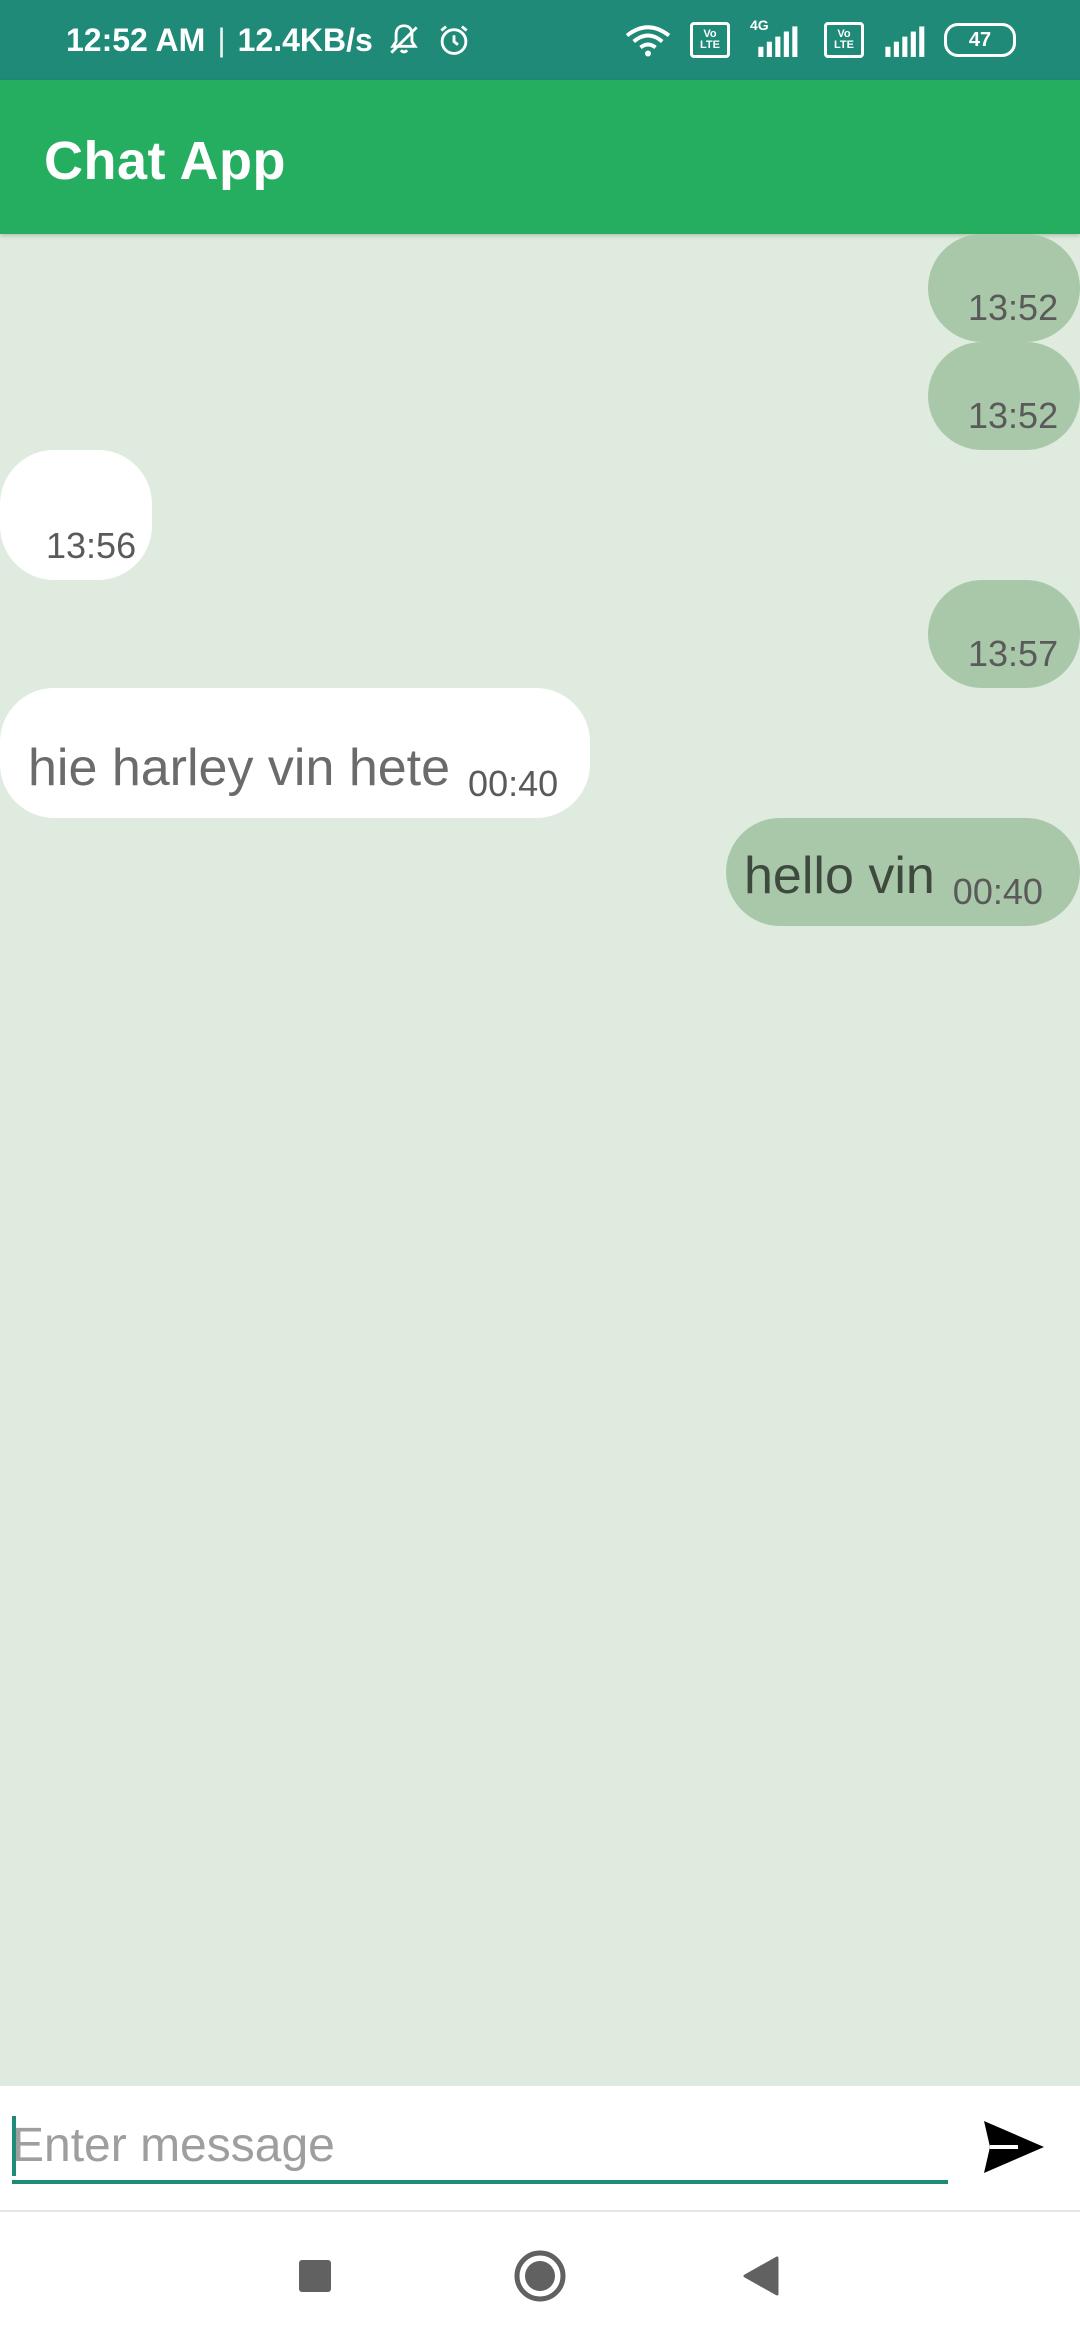 This screenshot has width=1080, height=2340. I want to click on app-title: Chat App, so click(165, 161).